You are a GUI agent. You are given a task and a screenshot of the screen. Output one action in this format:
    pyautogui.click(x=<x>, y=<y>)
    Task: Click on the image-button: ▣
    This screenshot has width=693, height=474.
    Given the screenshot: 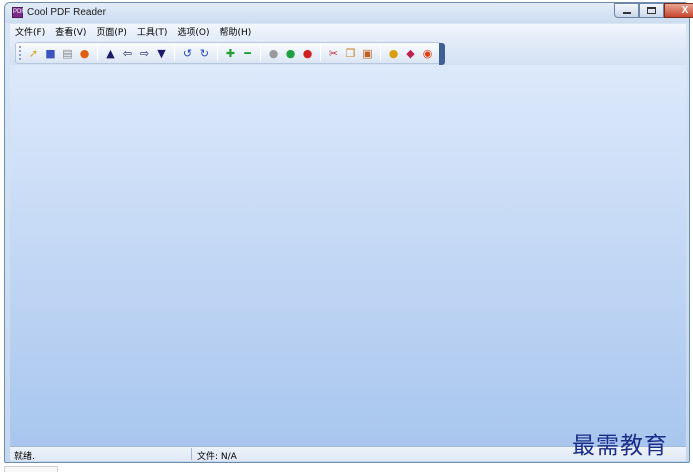 What is the action you would take?
    pyautogui.click(x=367, y=53)
    